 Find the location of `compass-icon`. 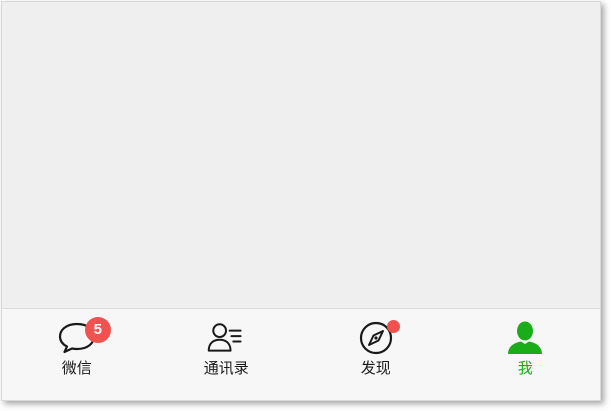

compass-icon is located at coordinates (378, 337).